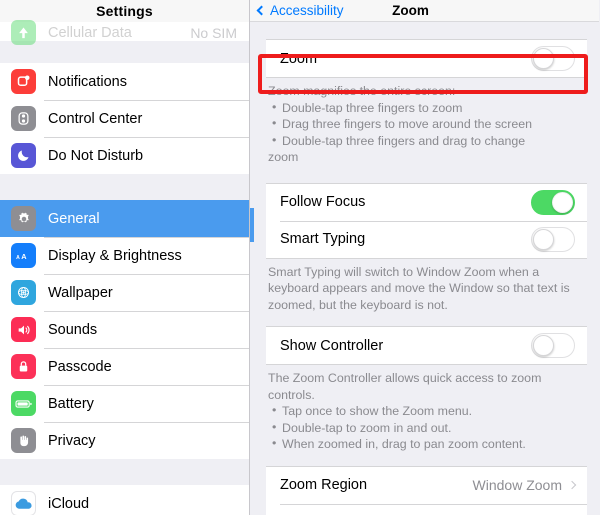 This screenshot has height=515, width=600. I want to click on zoom-toggle-card: Zoom, so click(426, 58).